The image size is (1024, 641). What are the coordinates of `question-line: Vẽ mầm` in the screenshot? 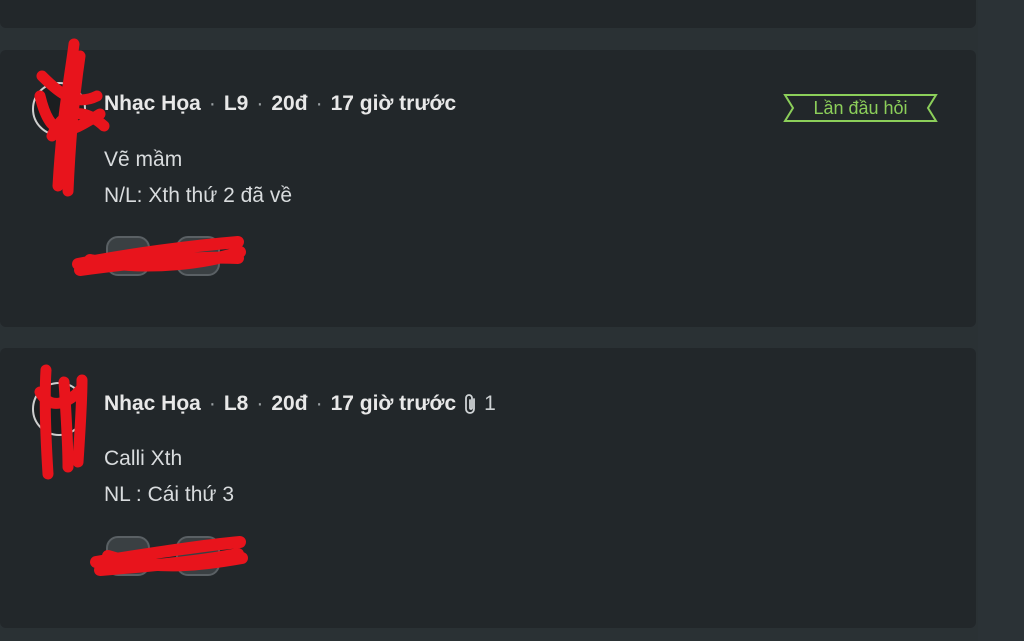 It's located at (143, 159).